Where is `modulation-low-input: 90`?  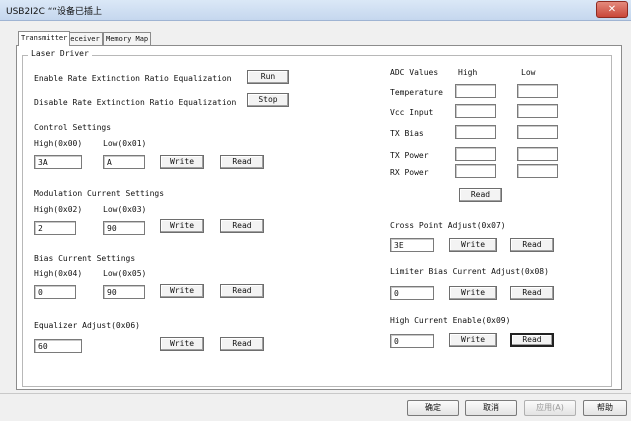
modulation-low-input: 90 is located at coordinates (124, 228).